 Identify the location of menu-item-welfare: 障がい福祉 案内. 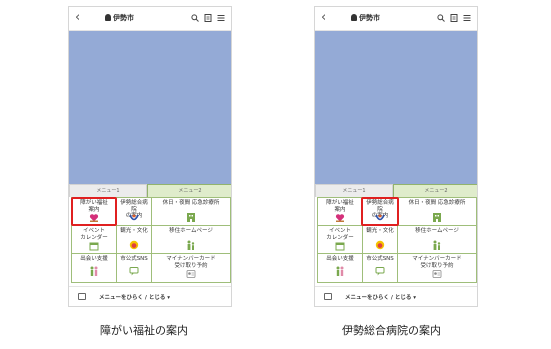
(340, 211).